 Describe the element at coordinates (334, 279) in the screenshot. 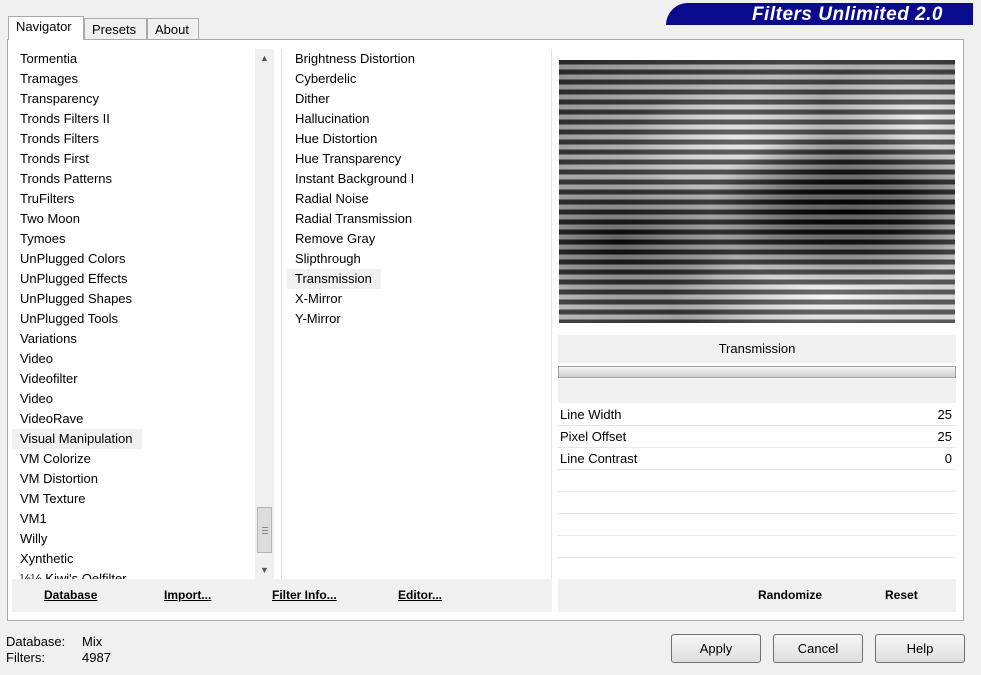

I see `list-item: Transmission` at that location.